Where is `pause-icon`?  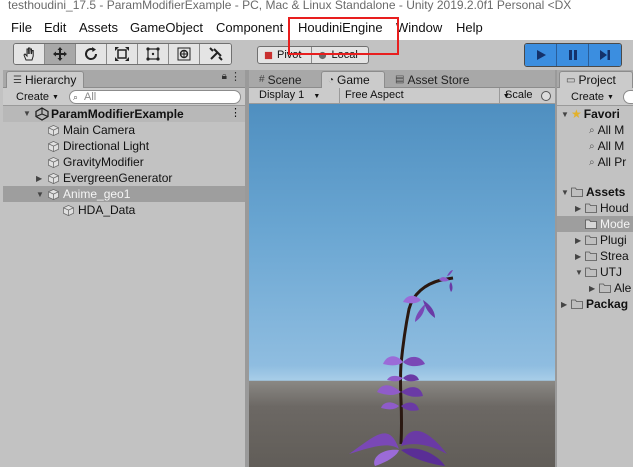 pause-icon is located at coordinates (572, 55).